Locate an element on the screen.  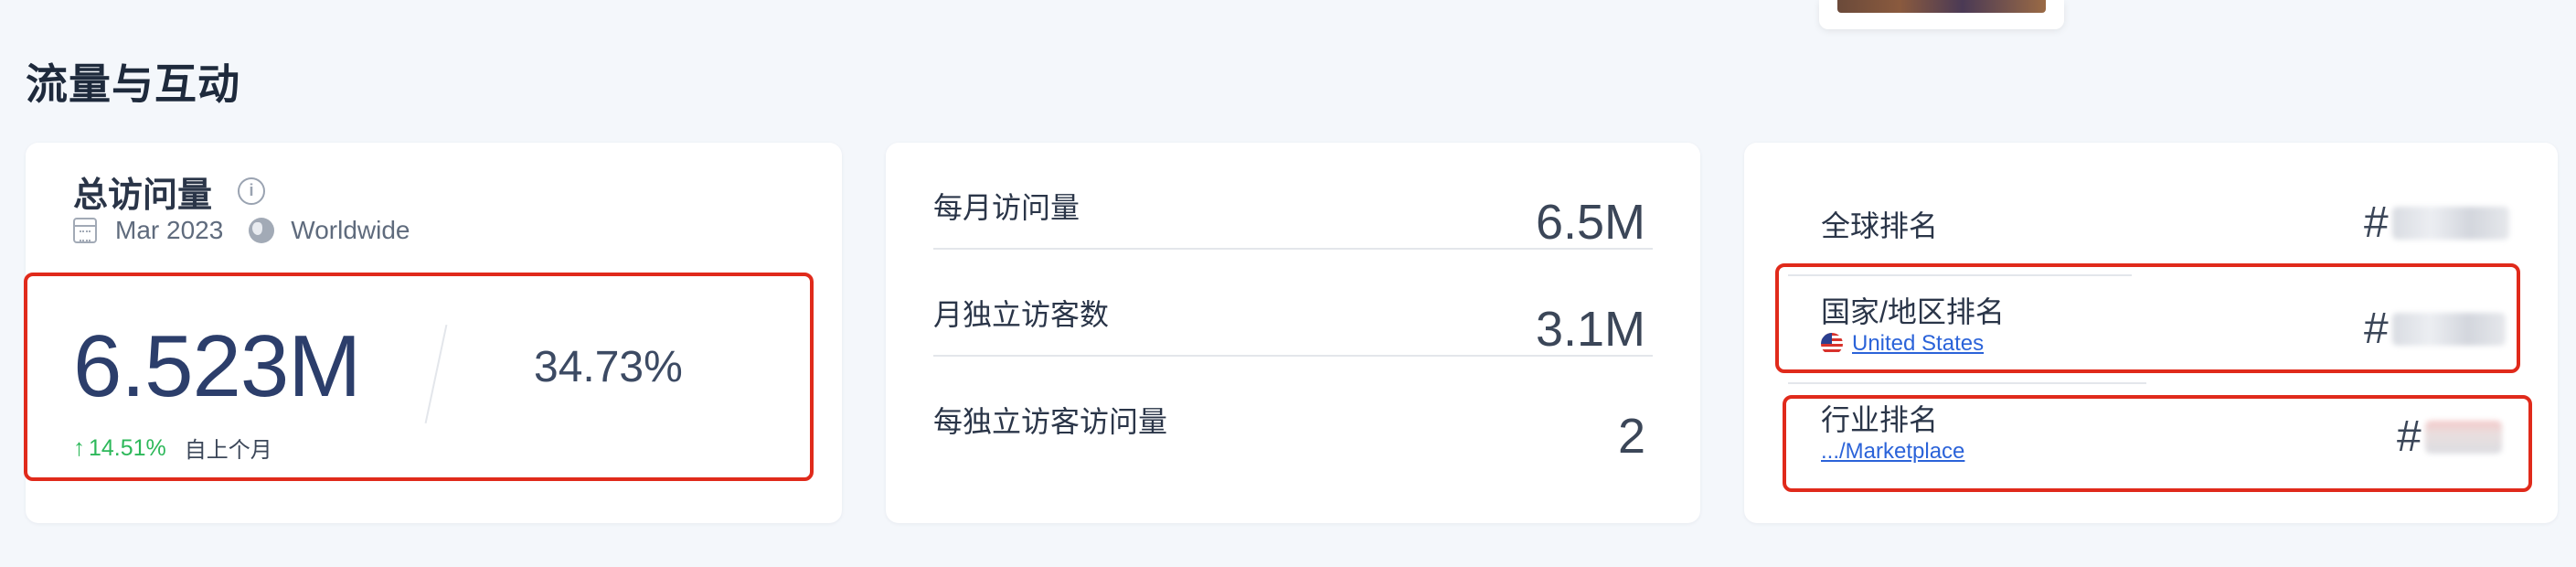
calendar-icon is located at coordinates (85, 230).